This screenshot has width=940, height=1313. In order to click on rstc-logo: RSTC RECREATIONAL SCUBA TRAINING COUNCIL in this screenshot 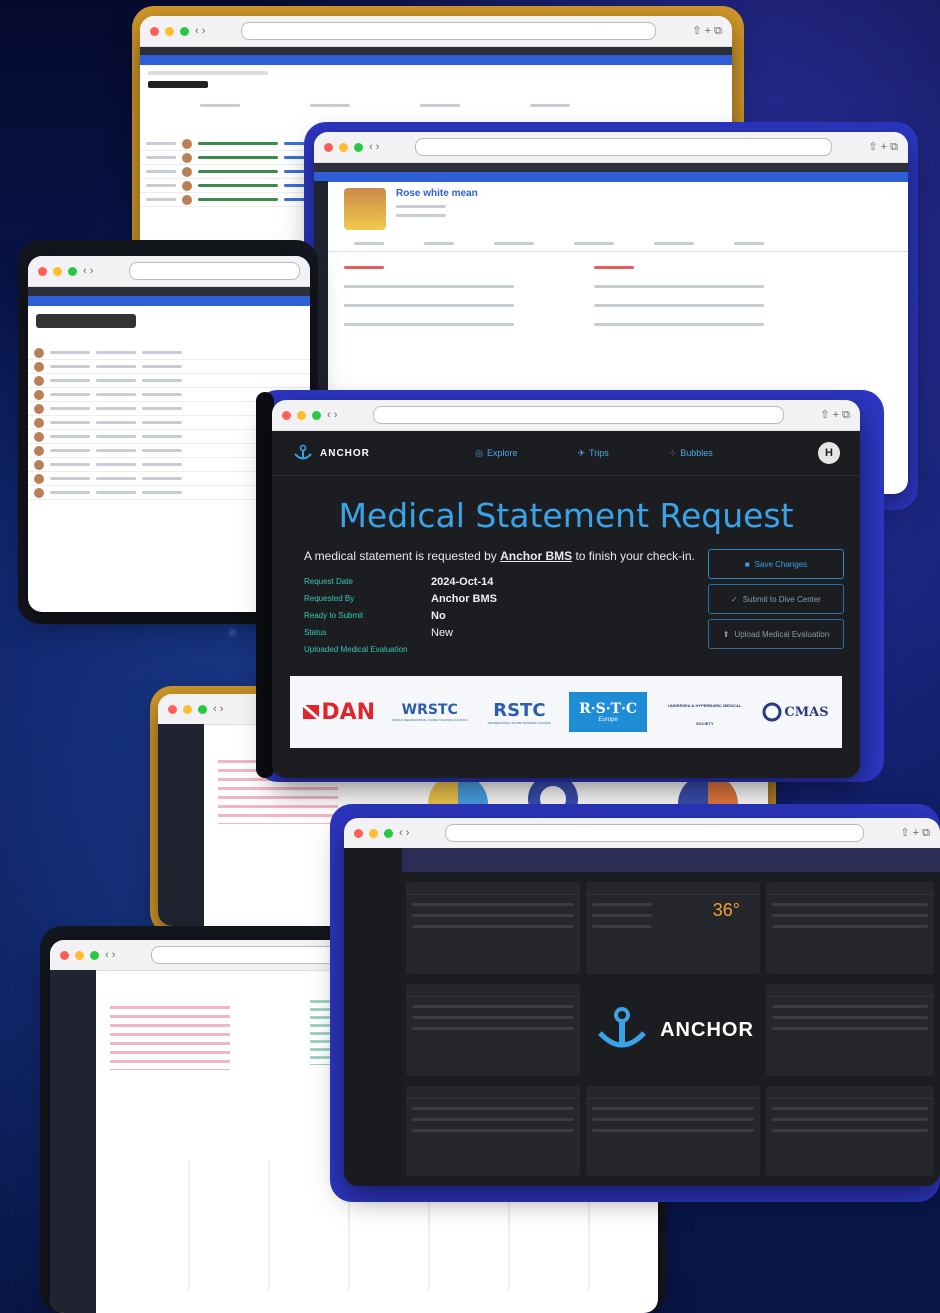, I will do `click(519, 712)`.